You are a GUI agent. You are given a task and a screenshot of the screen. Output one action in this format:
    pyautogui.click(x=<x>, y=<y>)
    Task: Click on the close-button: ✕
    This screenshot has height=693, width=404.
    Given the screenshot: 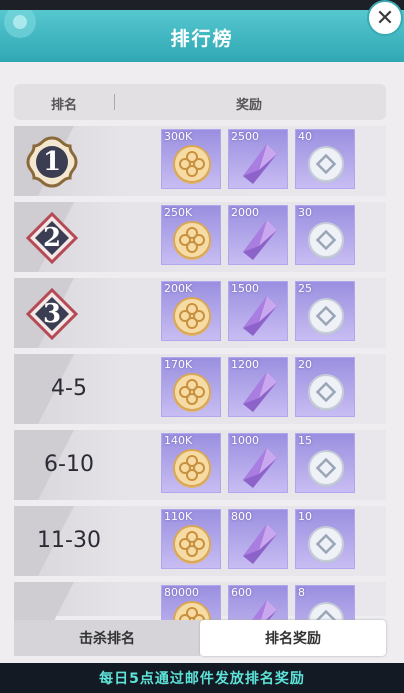 What is the action you would take?
    pyautogui.click(x=385, y=18)
    